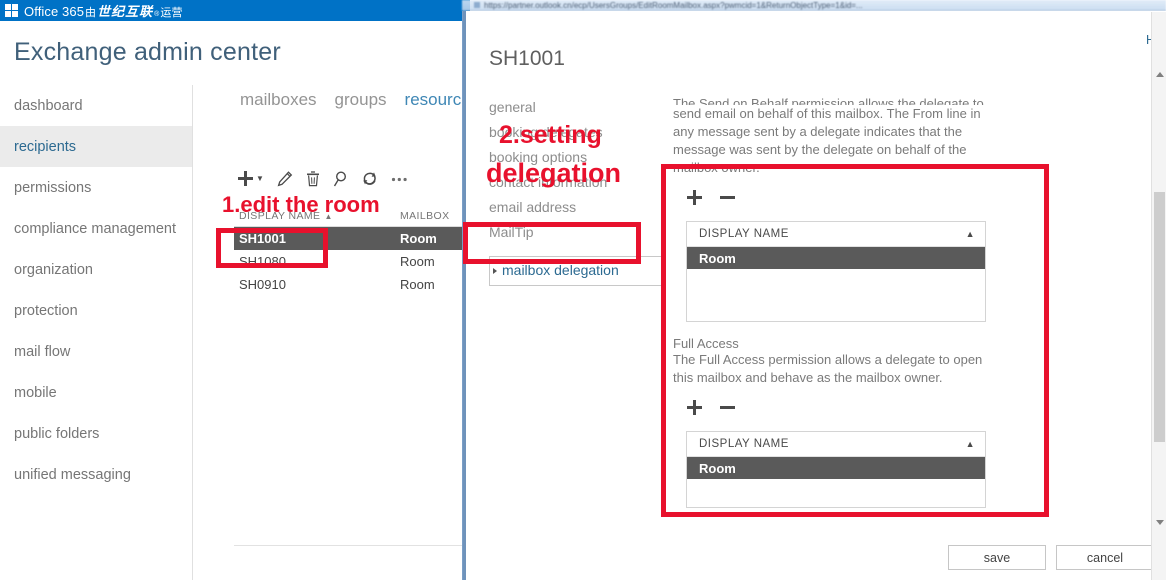 The image size is (1166, 580). I want to click on sidebar-item-dashboard: dashboard, so click(96, 105).